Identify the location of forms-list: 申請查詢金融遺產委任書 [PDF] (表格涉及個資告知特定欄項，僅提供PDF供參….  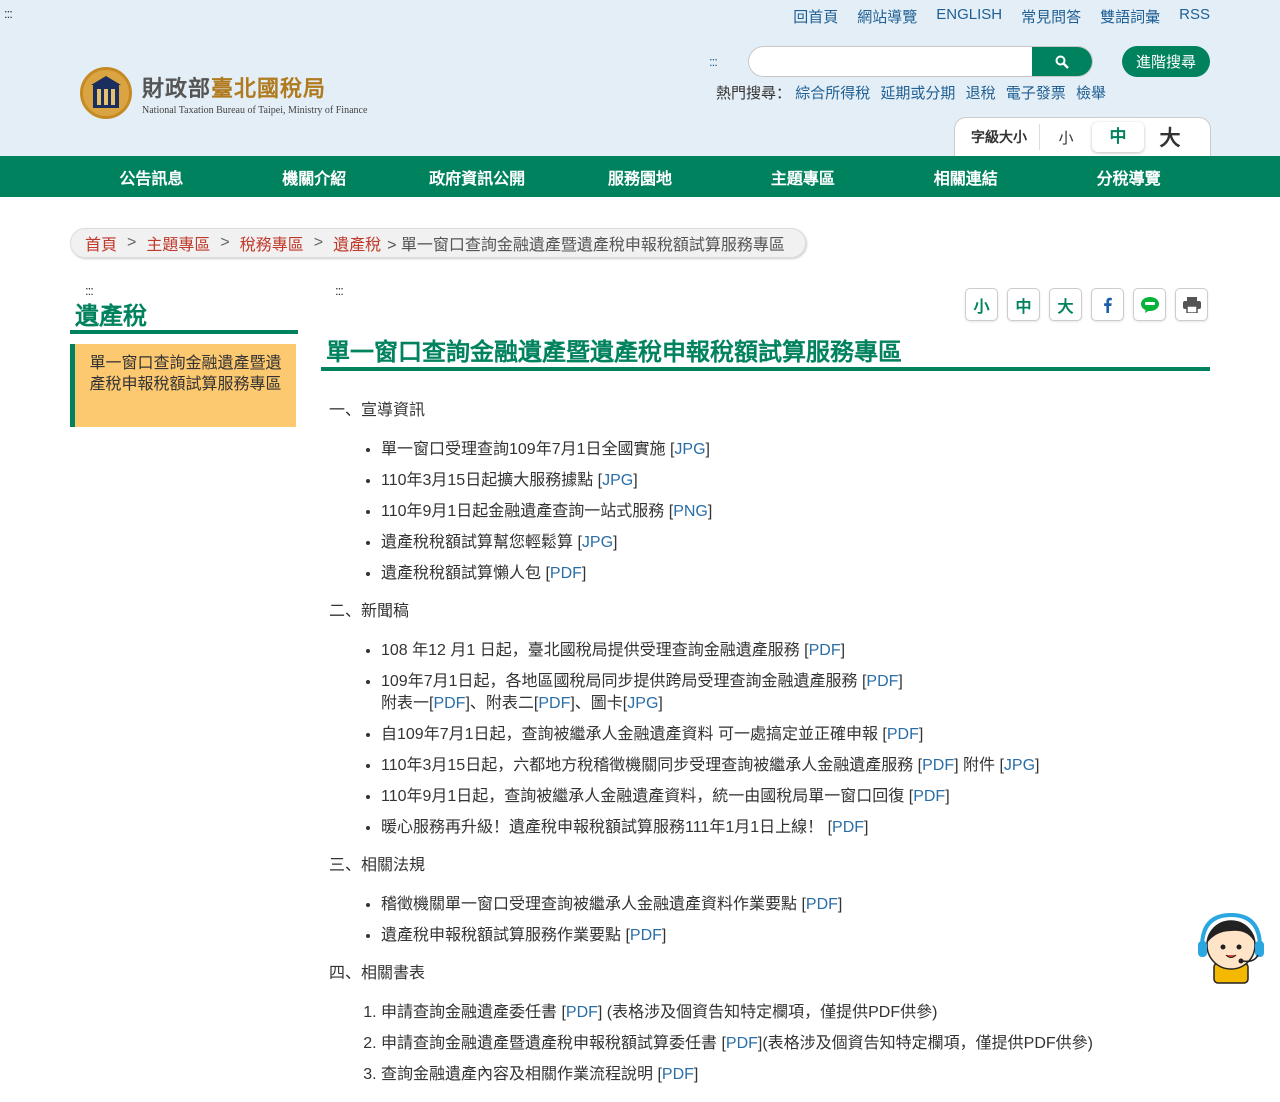
(769, 1044).